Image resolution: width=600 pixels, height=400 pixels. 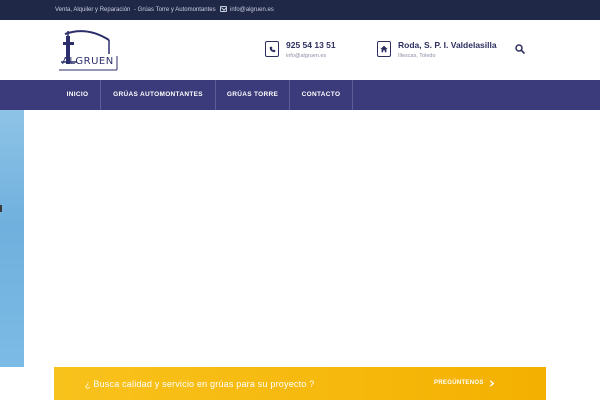 What do you see at coordinates (417, 56) in the screenshot?
I see `address-subtitle: Illescas, Toledo` at bounding box center [417, 56].